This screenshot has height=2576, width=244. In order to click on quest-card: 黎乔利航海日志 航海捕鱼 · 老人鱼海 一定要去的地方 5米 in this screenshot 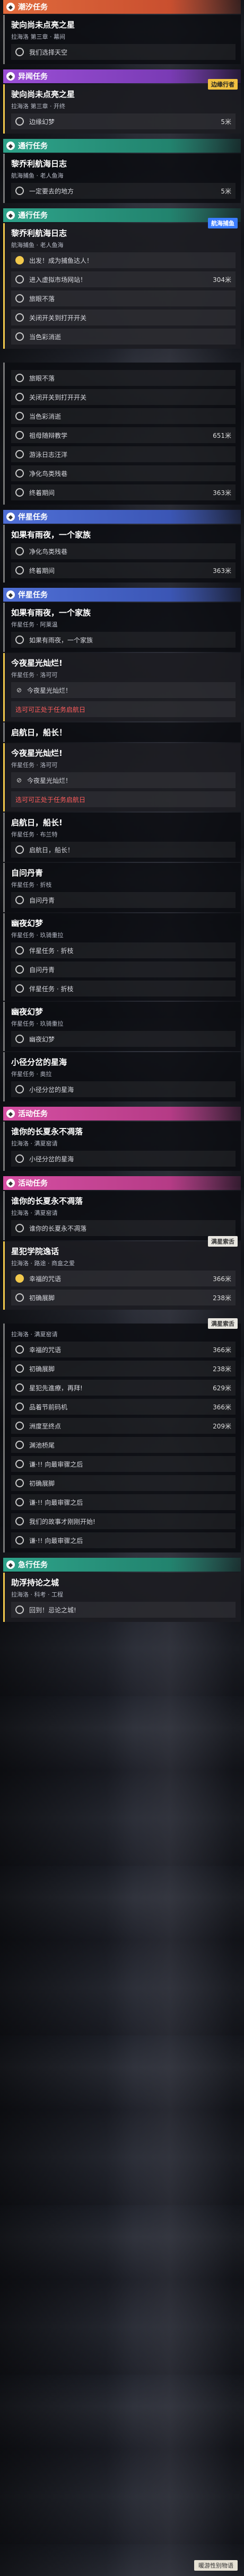, I will do `click(122, 178)`.